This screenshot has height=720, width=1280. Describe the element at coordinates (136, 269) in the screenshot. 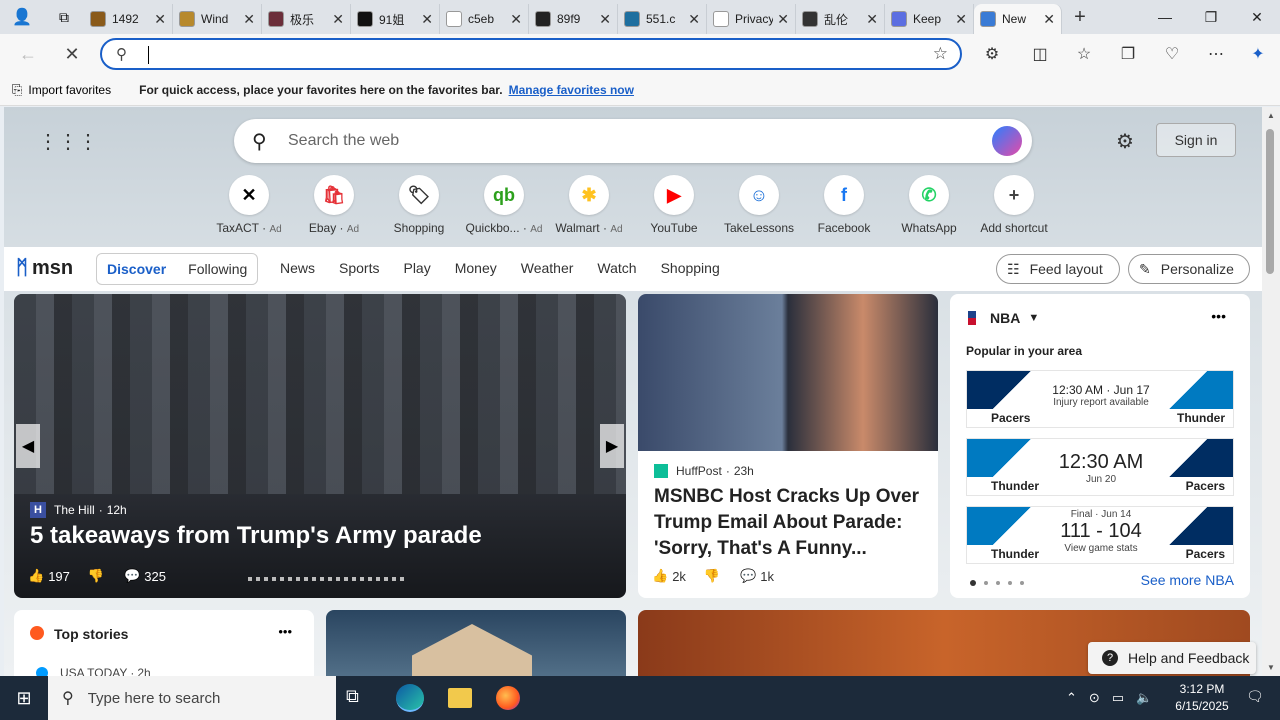

I see `tab-discover: Discover` at that location.